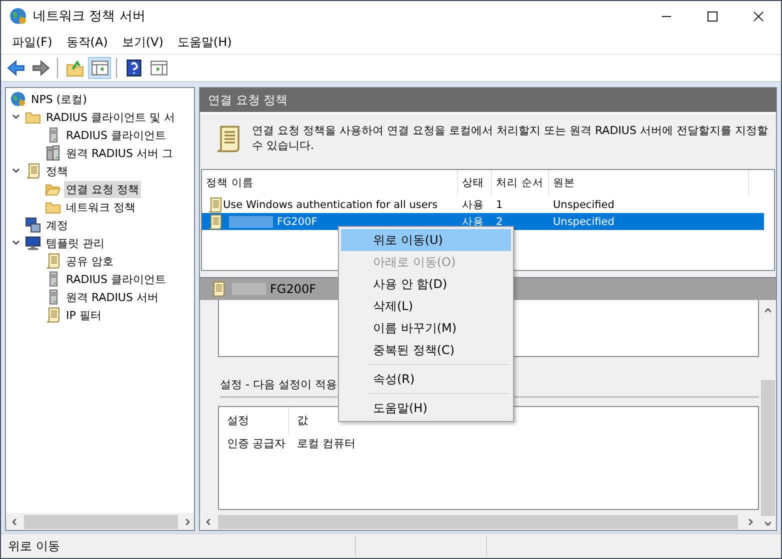  Describe the element at coordinates (75, 68) in the screenshot. I see `folder-up-icon` at that location.